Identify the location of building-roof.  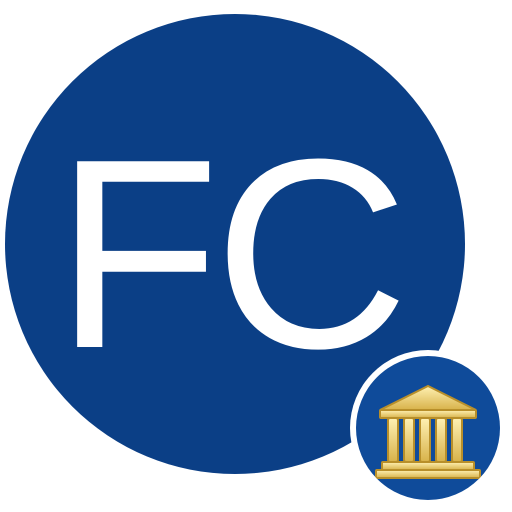
(428, 397).